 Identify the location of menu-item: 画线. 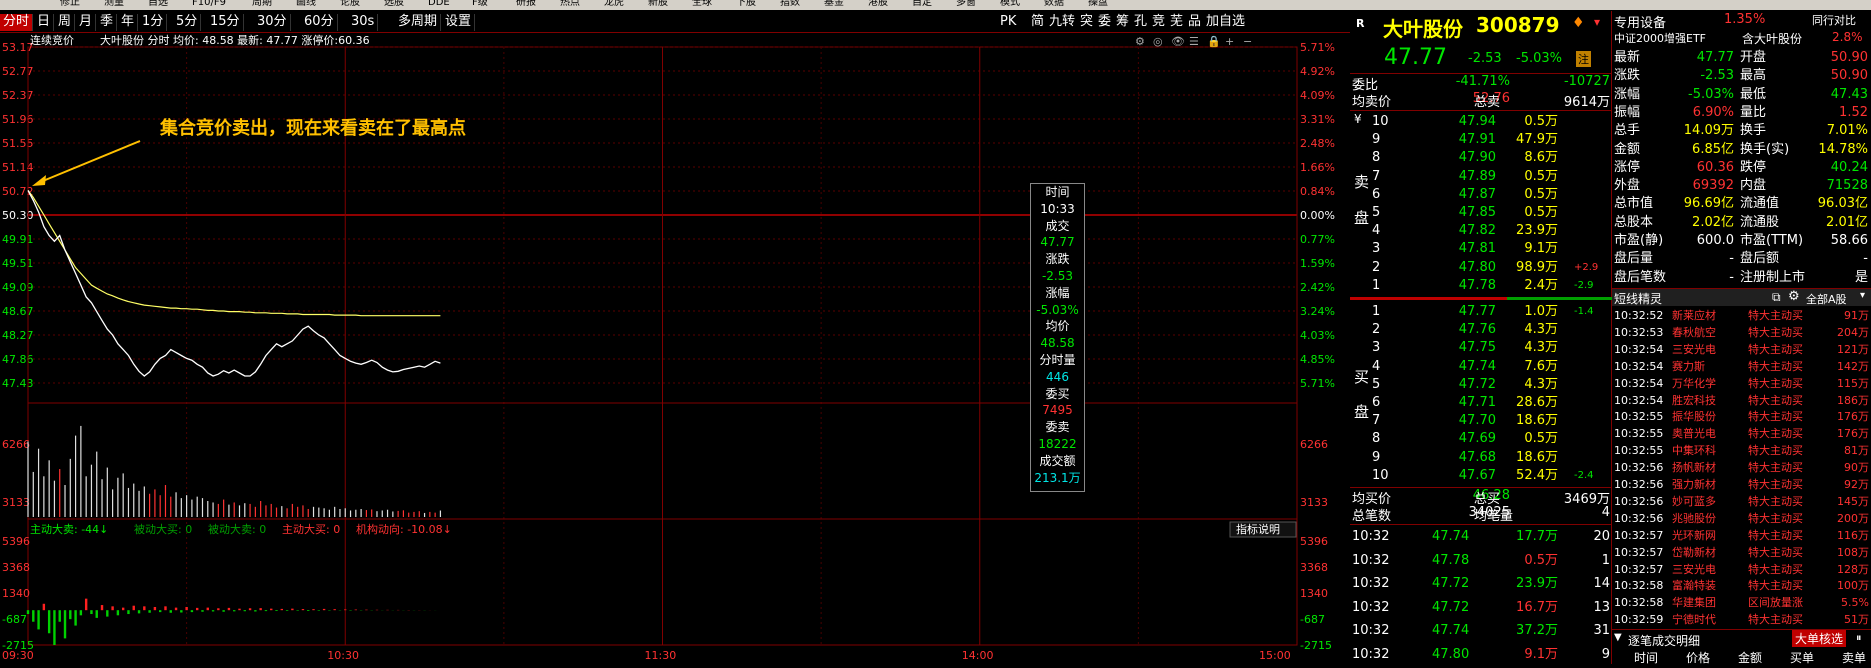
(306, 4).